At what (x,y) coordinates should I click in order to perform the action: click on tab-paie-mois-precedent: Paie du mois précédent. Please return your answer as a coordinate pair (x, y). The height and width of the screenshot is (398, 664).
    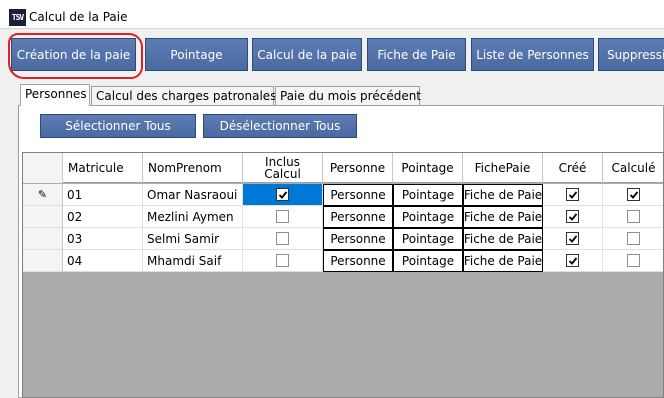
    Looking at the image, I should click on (348, 95).